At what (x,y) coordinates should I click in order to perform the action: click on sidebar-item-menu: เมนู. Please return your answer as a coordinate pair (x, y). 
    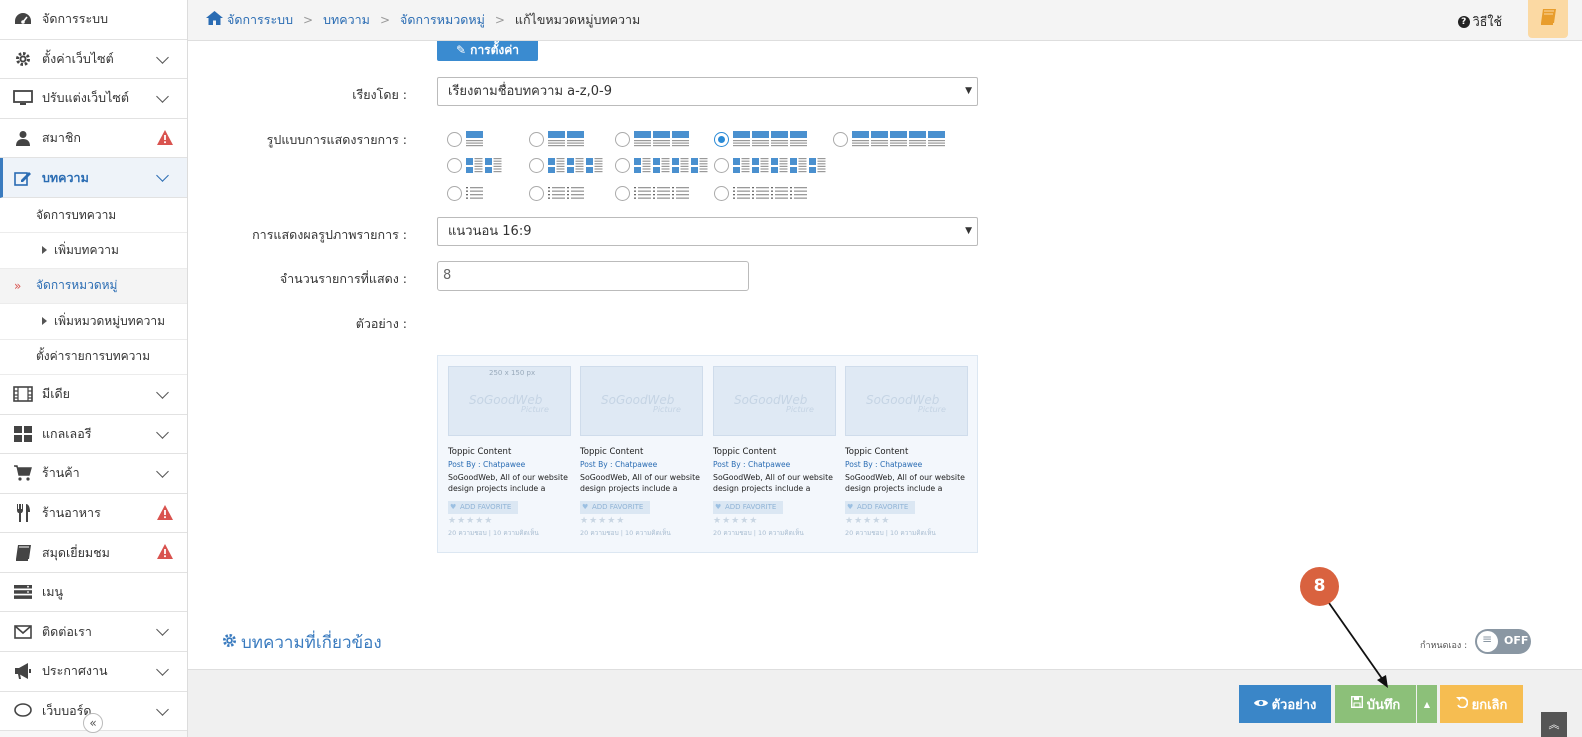
    Looking at the image, I should click on (93, 592).